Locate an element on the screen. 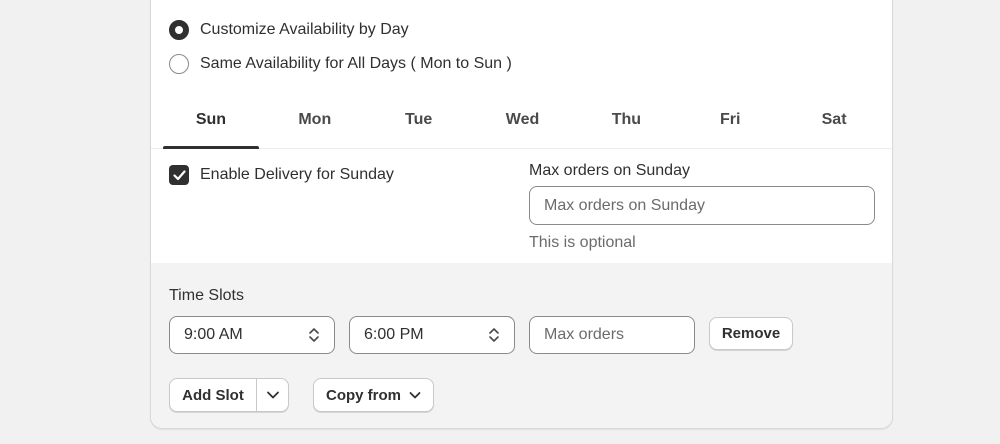 This screenshot has width=1000, height=444. slot-start-select: 9:00 AM is located at coordinates (252, 335).